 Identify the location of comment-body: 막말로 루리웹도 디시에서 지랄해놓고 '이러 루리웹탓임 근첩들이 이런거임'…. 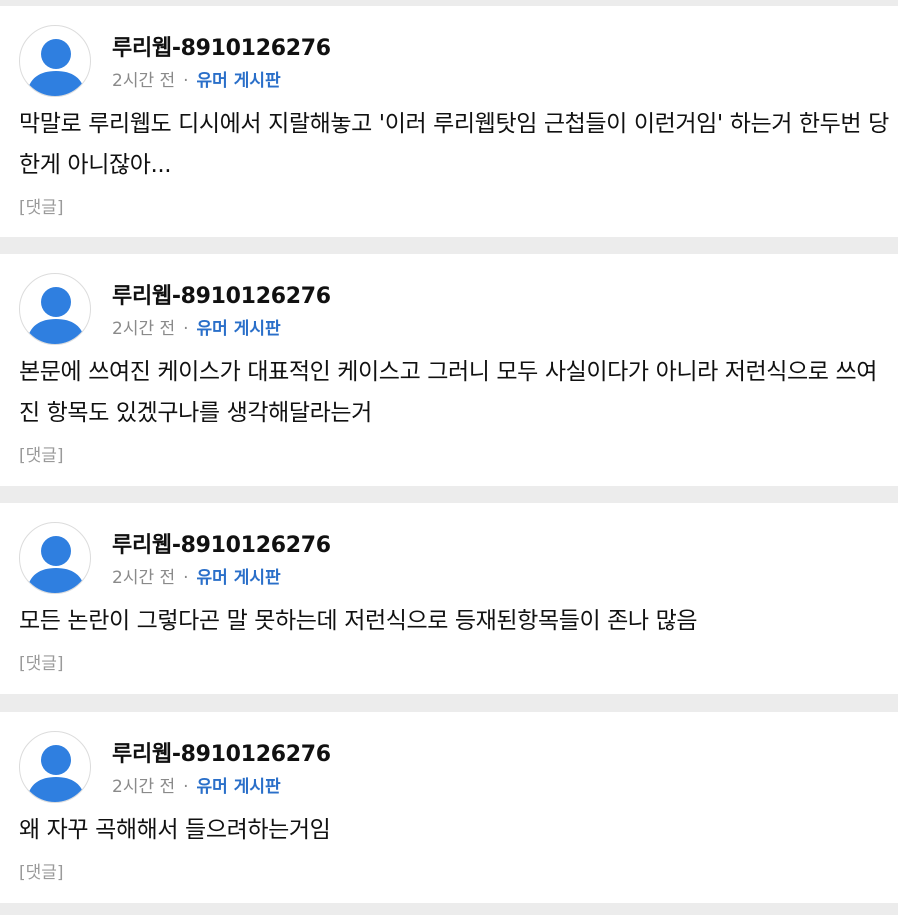
(454, 144).